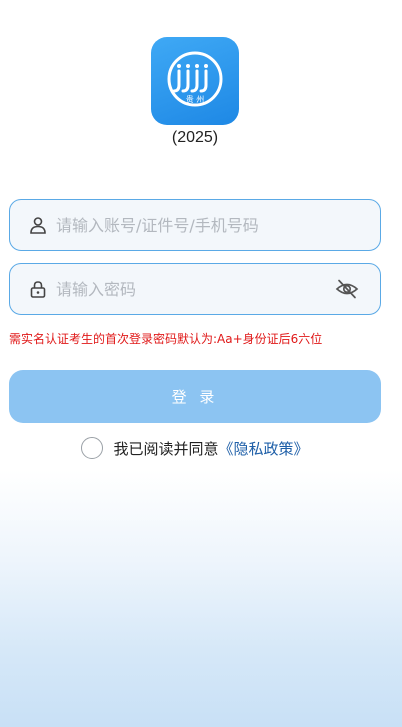 This screenshot has width=402, height=727. I want to click on agree-radio, so click(92, 448).